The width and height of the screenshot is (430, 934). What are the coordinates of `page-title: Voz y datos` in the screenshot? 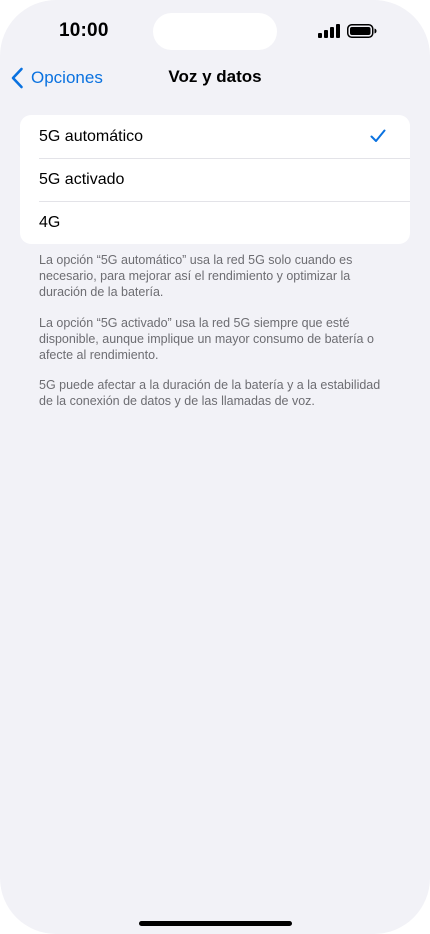 It's located at (215, 76).